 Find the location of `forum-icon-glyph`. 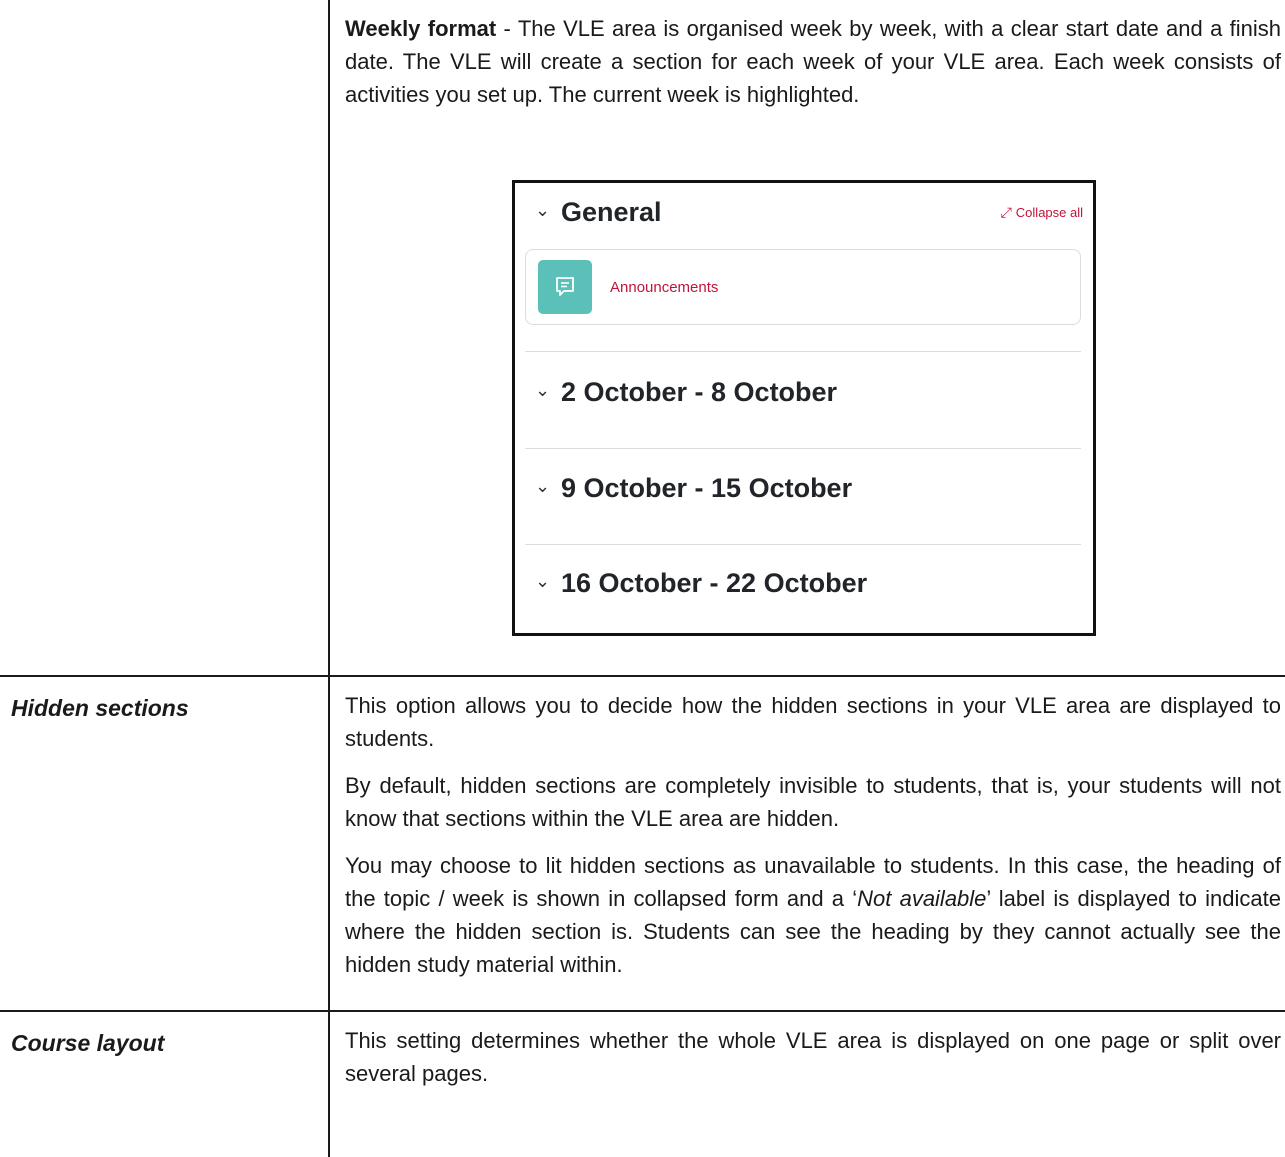

forum-icon-glyph is located at coordinates (565, 286).